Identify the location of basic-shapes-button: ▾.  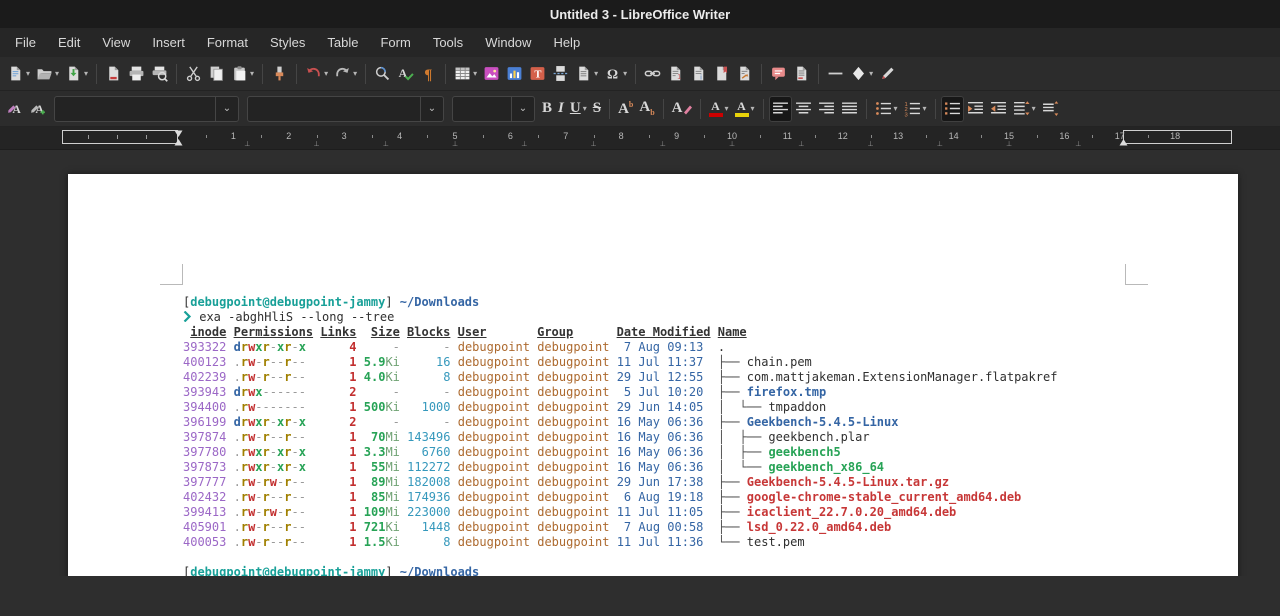
(861, 74).